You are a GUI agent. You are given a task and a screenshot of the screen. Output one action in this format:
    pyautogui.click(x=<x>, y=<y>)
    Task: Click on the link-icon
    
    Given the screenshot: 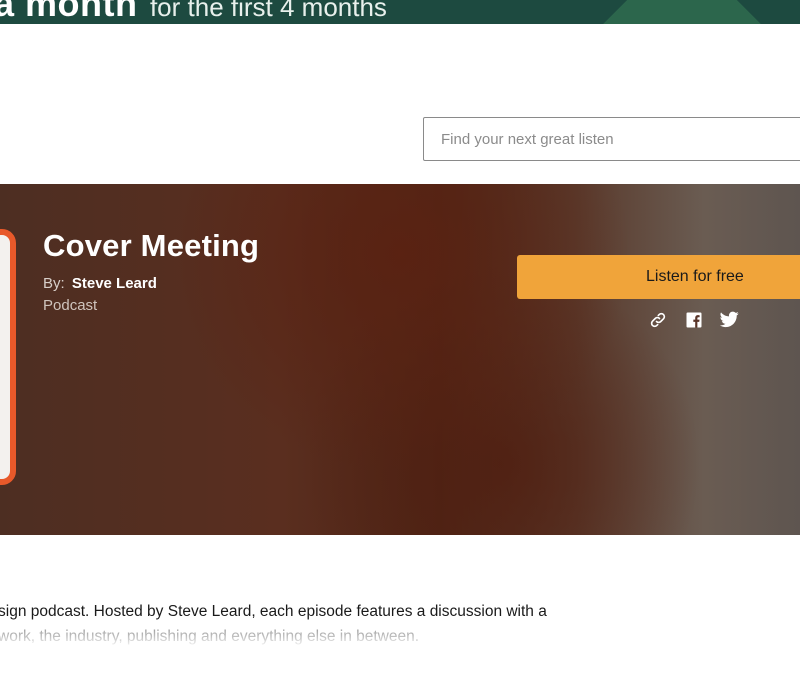 What is the action you would take?
    pyautogui.click(x=657, y=319)
    